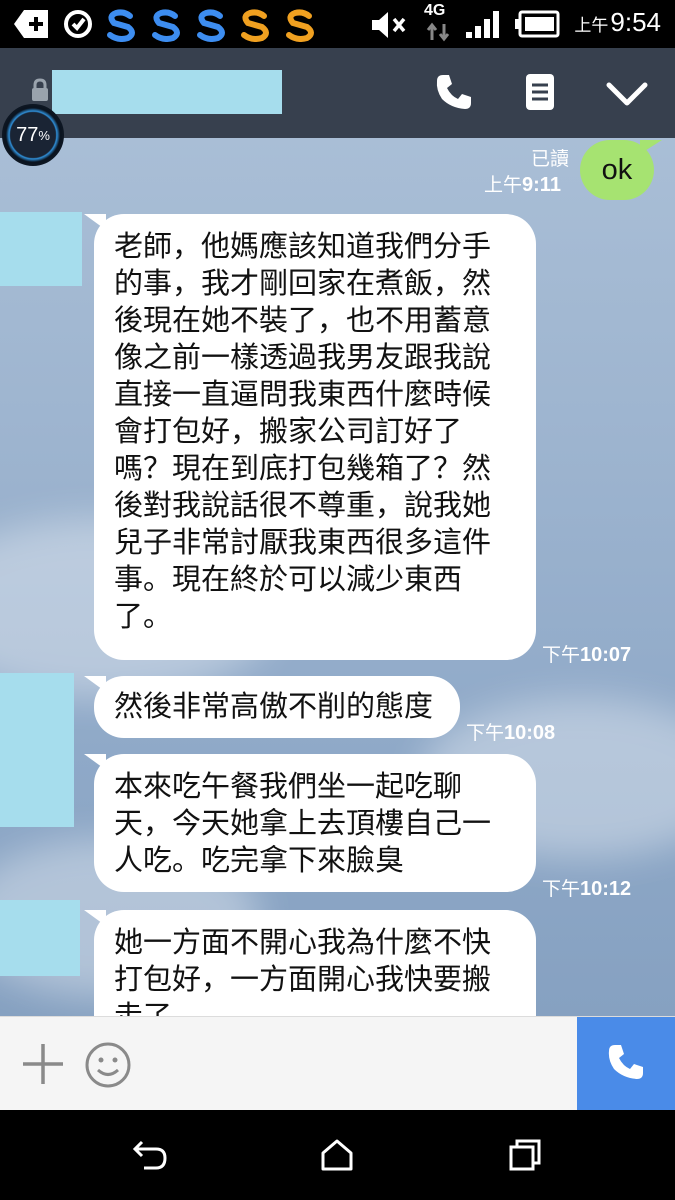 The height and width of the screenshot is (1200, 675). Describe the element at coordinates (389, 27) in the screenshot. I see `mute-icon` at that location.